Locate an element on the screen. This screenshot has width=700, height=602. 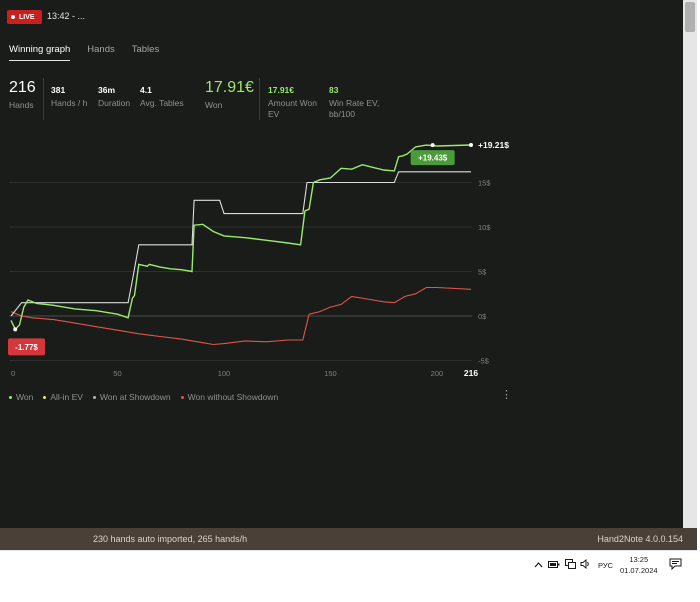
live-badge: LIVE is located at coordinates (24, 17).